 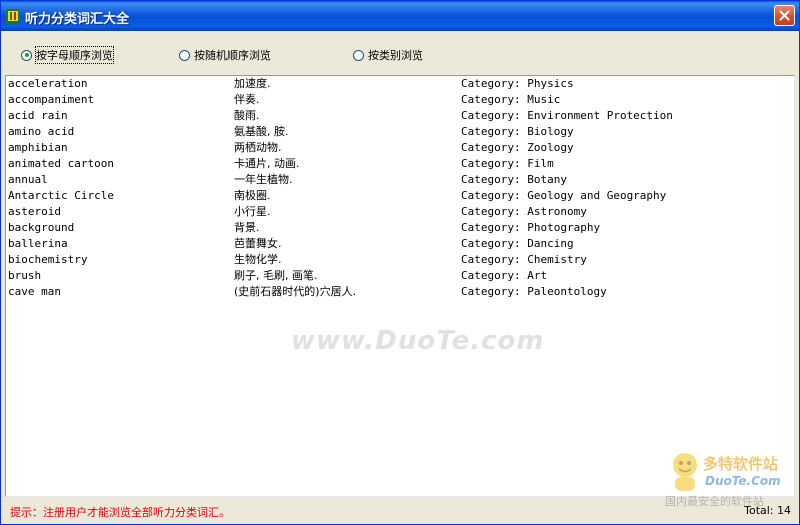 I want to click on category-text: Category: Art, so click(x=504, y=275).